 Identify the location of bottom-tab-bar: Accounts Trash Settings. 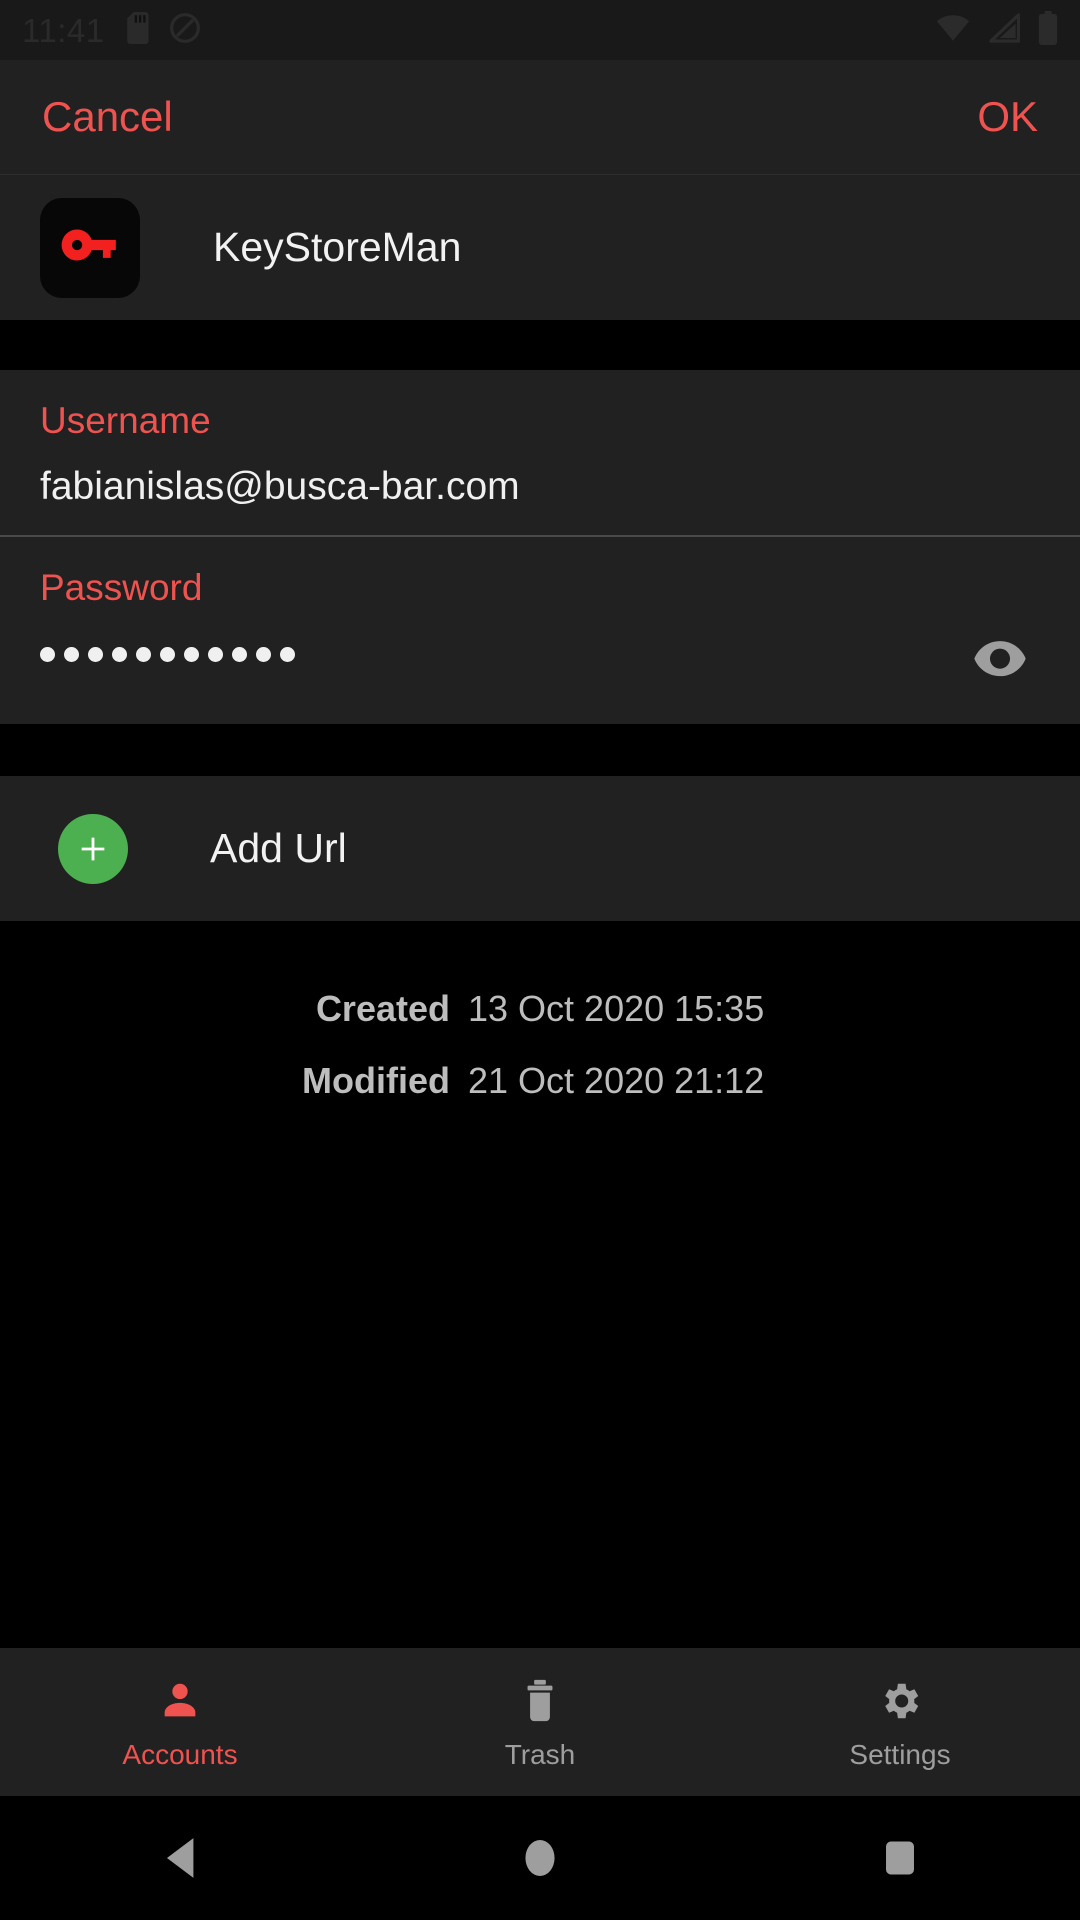
(540, 1722).